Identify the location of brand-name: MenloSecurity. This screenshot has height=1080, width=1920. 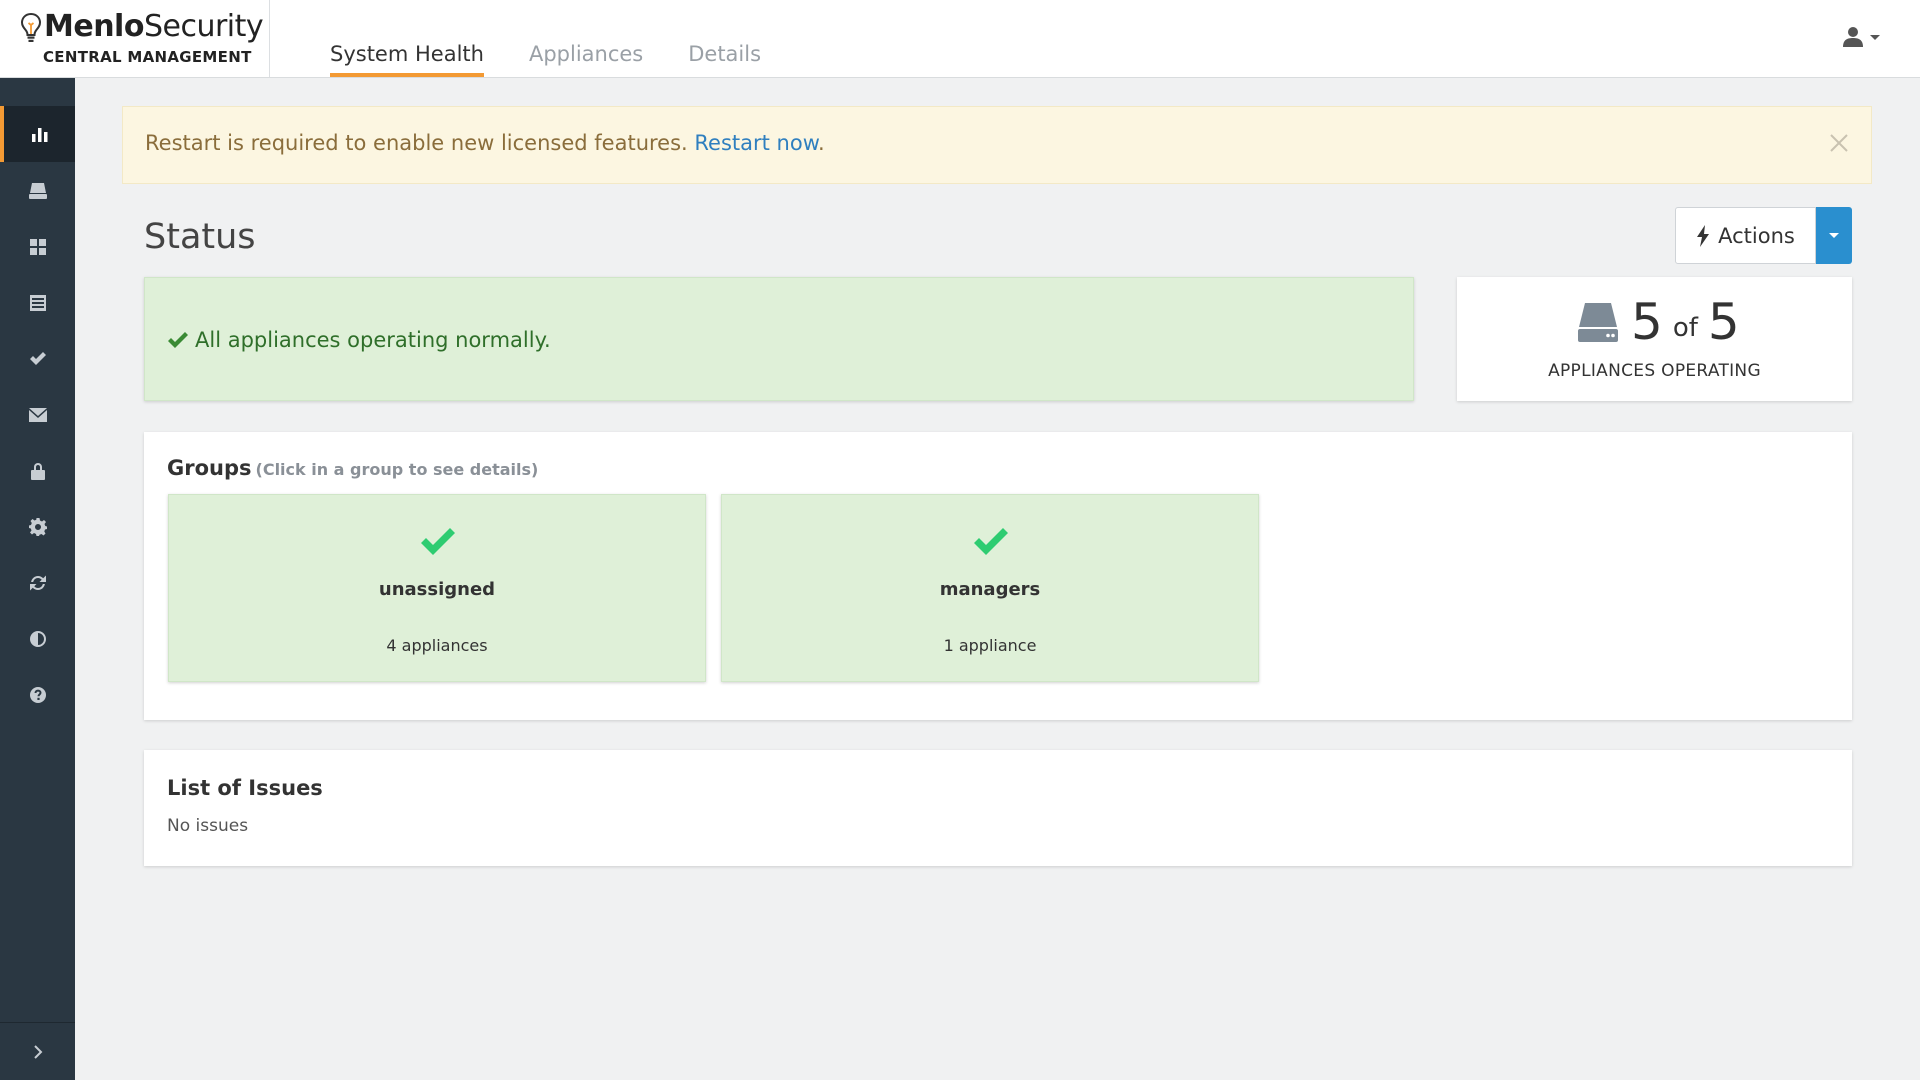
(154, 26).